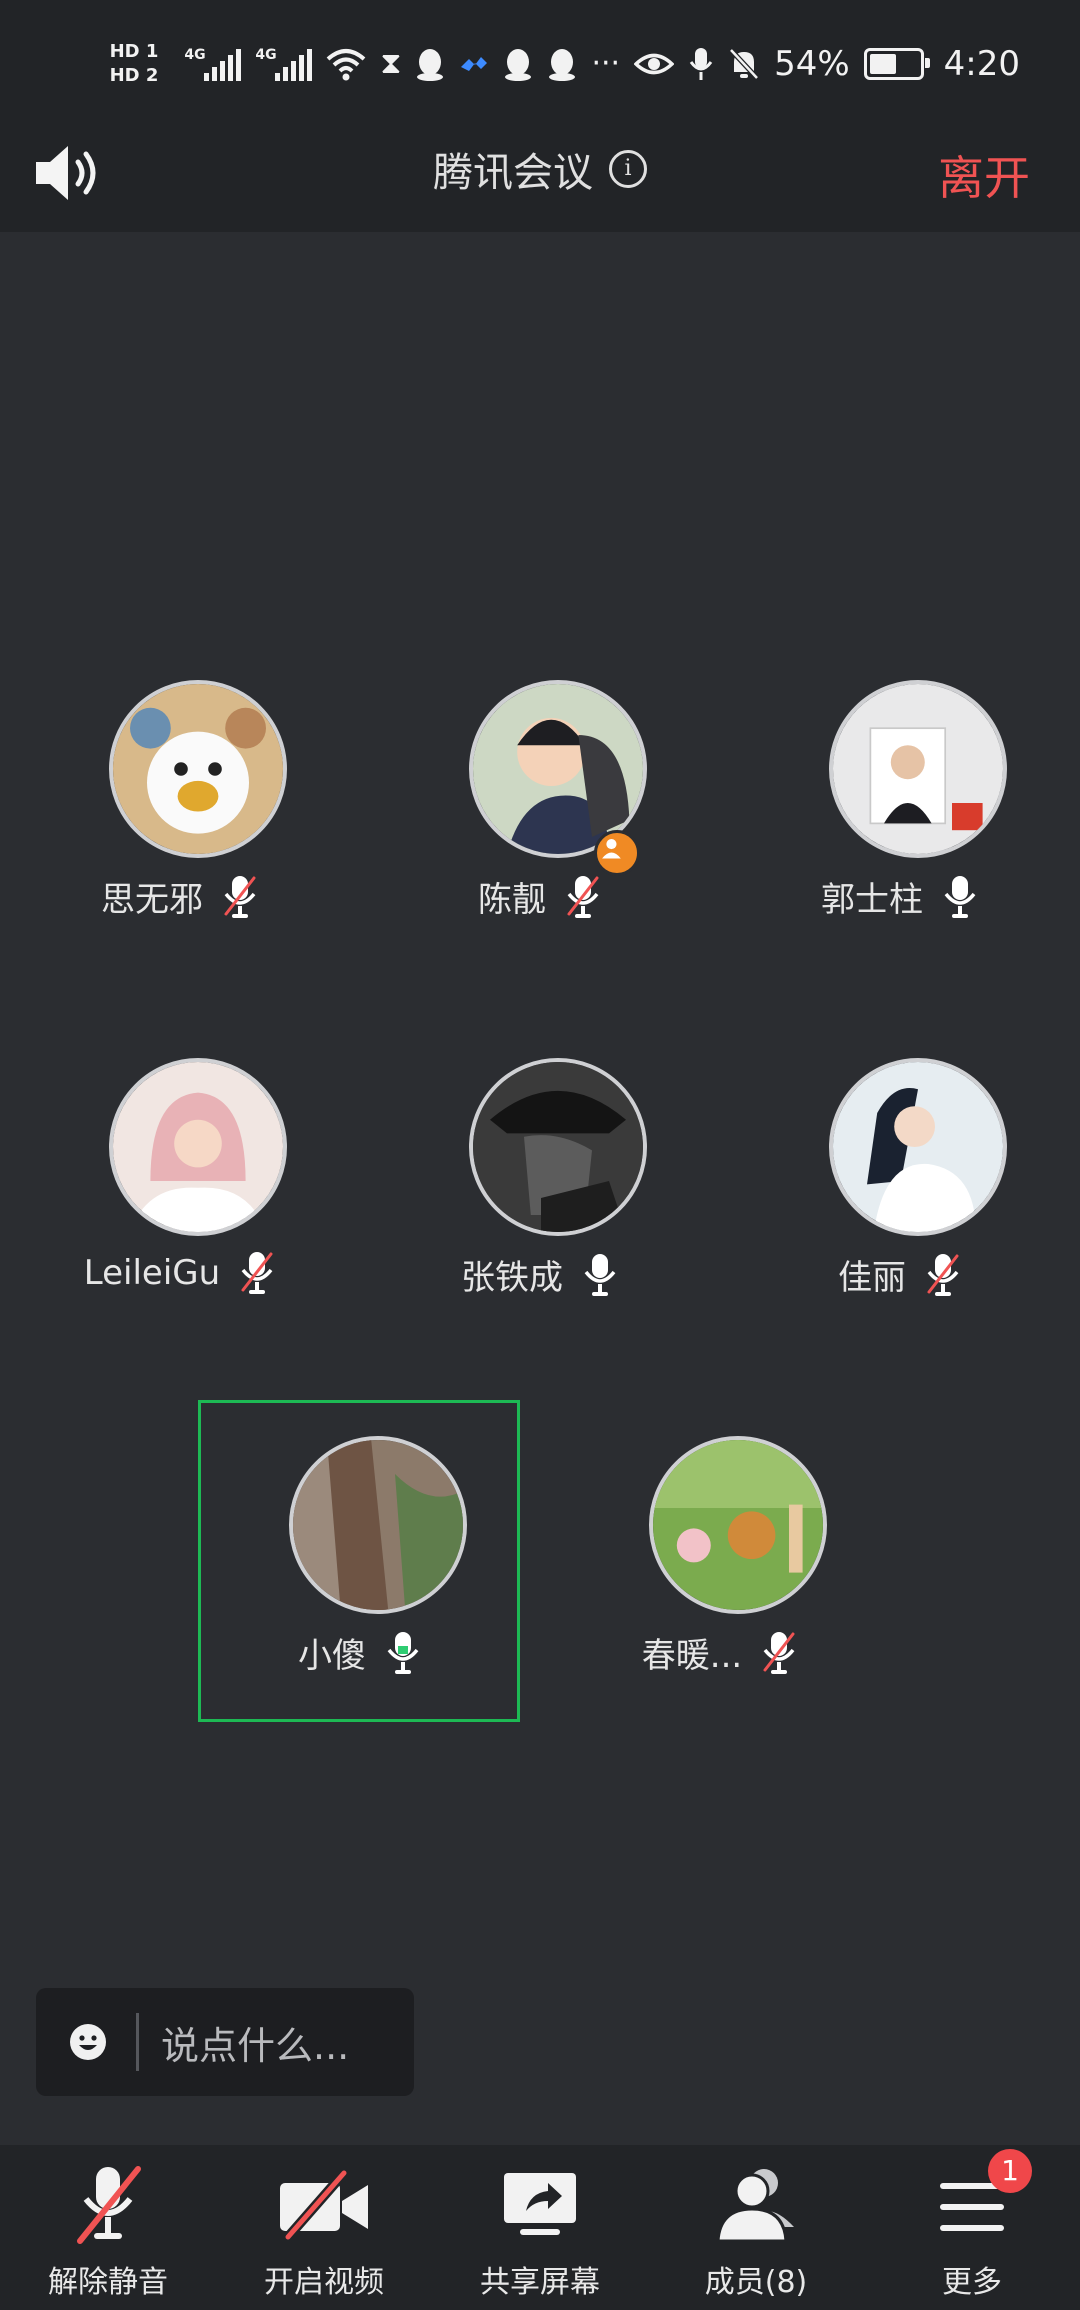 This screenshot has width=1080, height=2310. I want to click on participant-tile: 陈靓, so click(540, 810).